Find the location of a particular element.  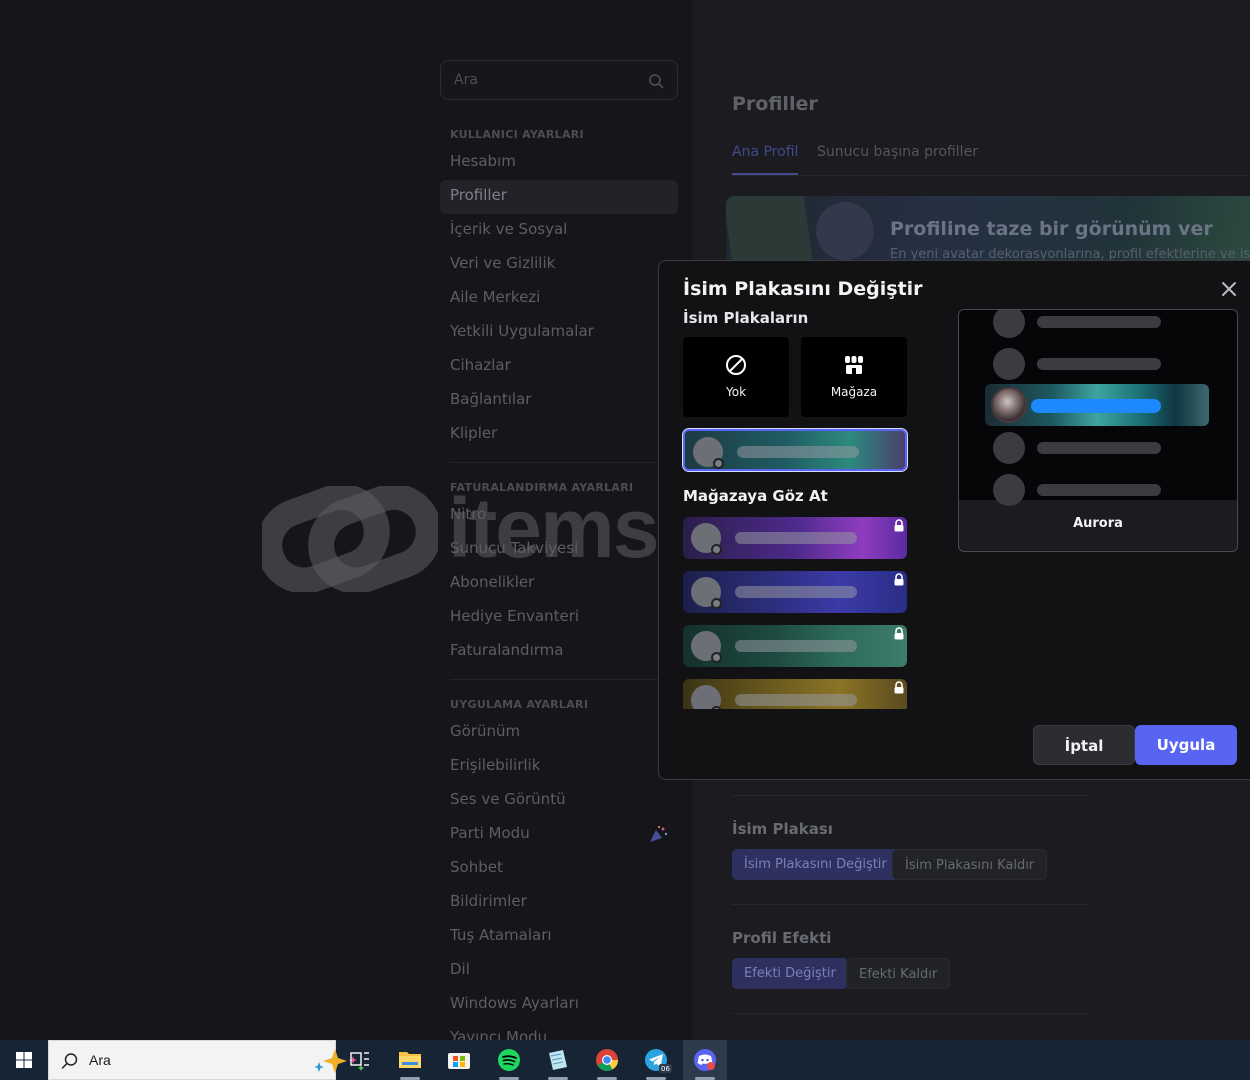

taskbar-spotify is located at coordinates (509, 1060).